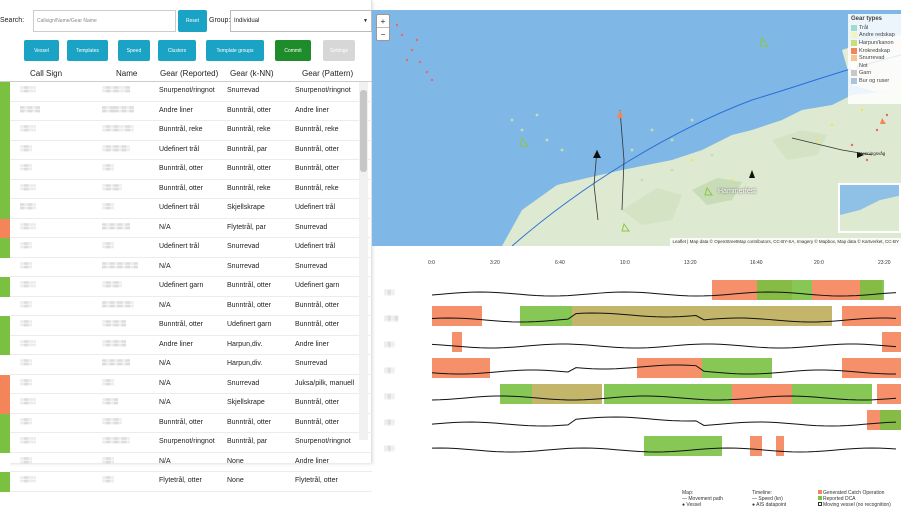 This screenshot has width=901, height=511. Describe the element at coordinates (869, 208) in the screenshot. I see `minimap` at that location.